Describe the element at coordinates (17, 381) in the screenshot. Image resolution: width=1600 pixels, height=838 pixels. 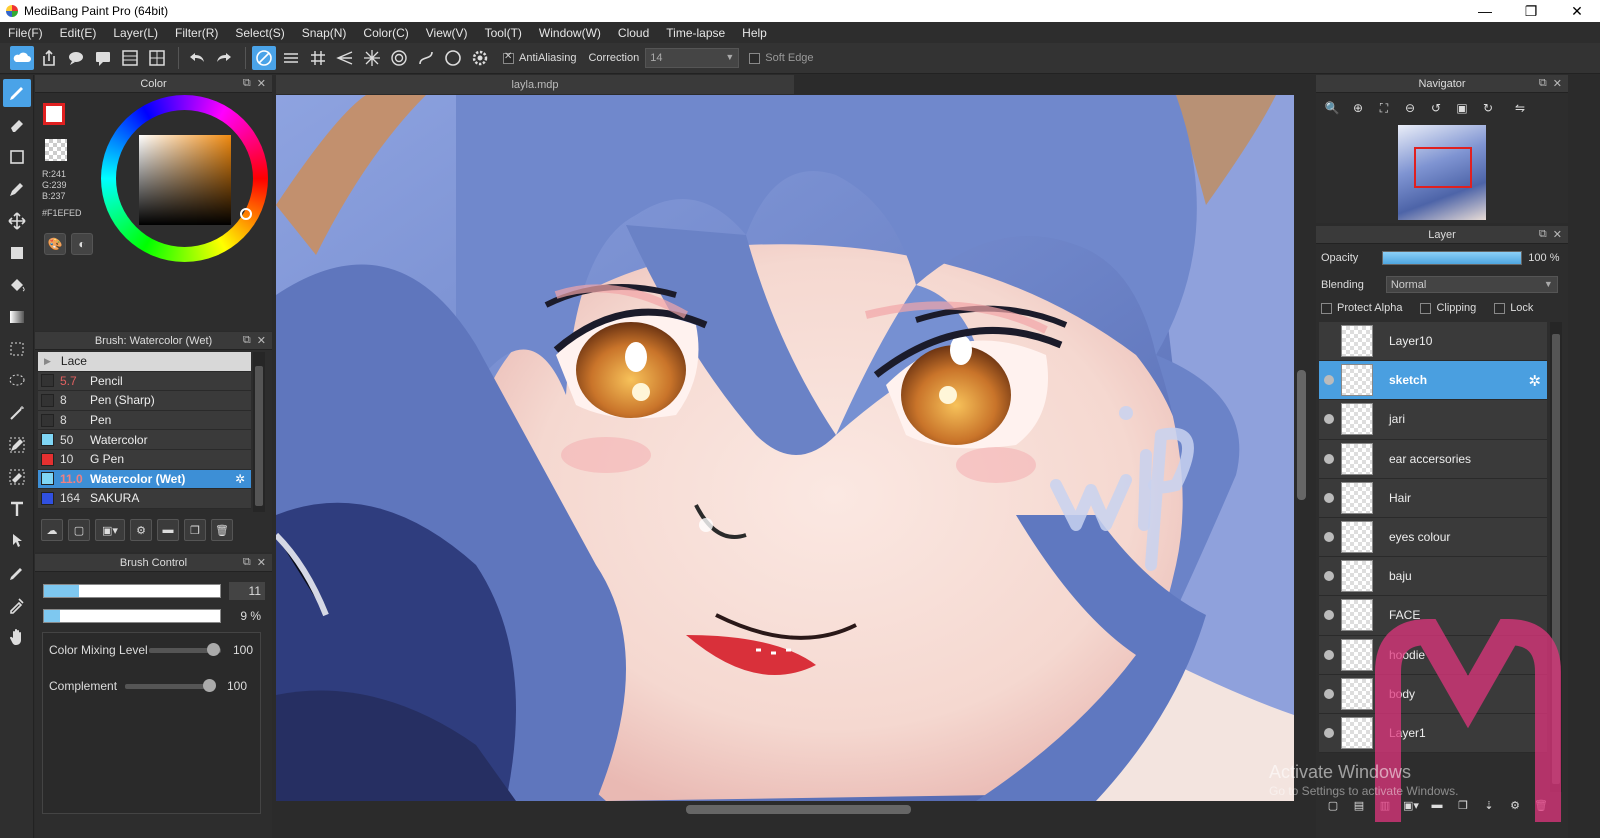
I see `lasso-tool-icon` at that location.